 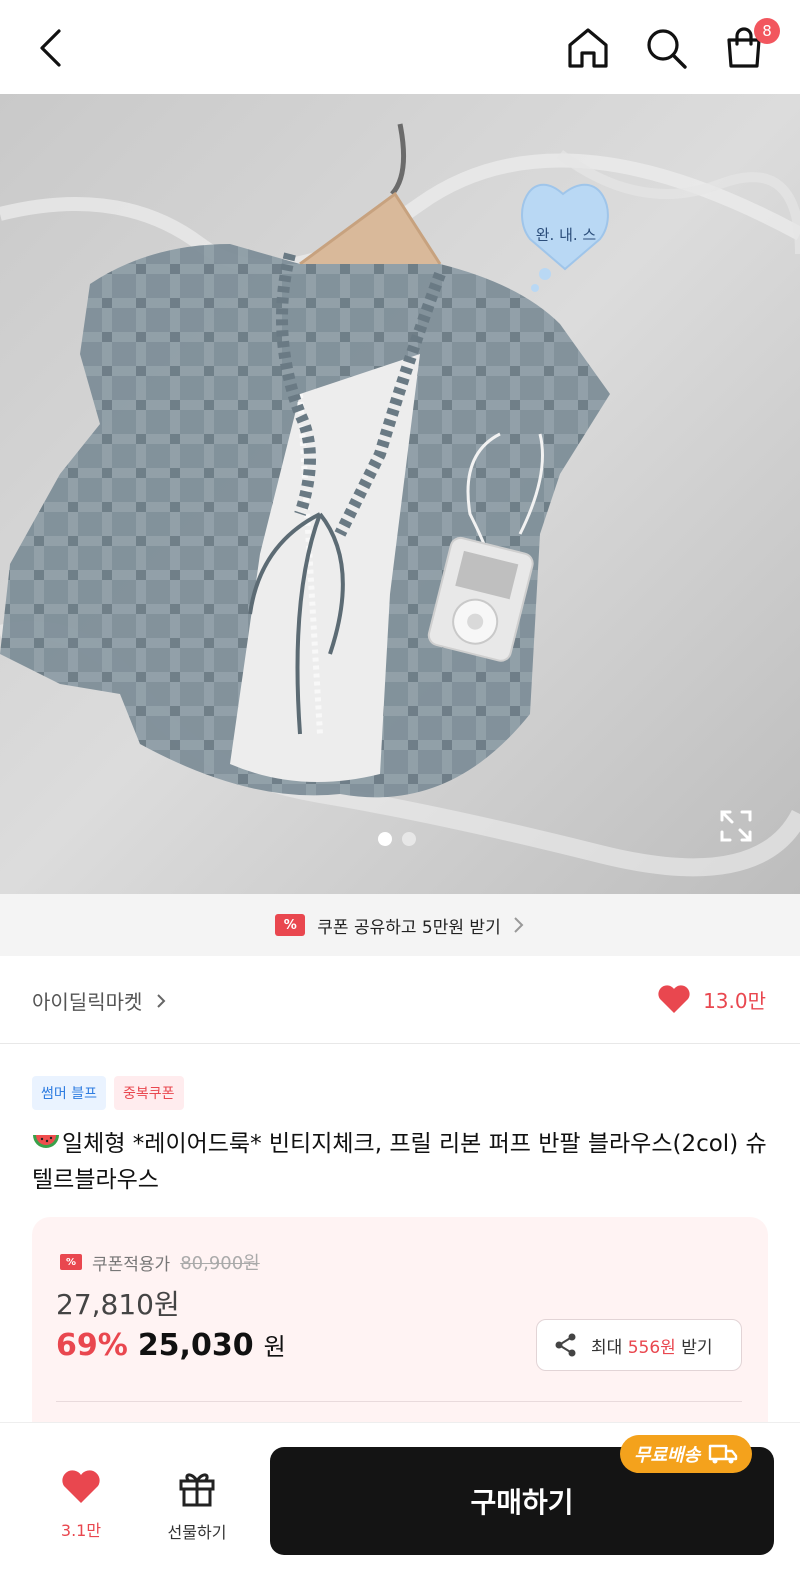 I want to click on store-row: 아이딜릭마켓 13.0만, so click(x=400, y=1000).